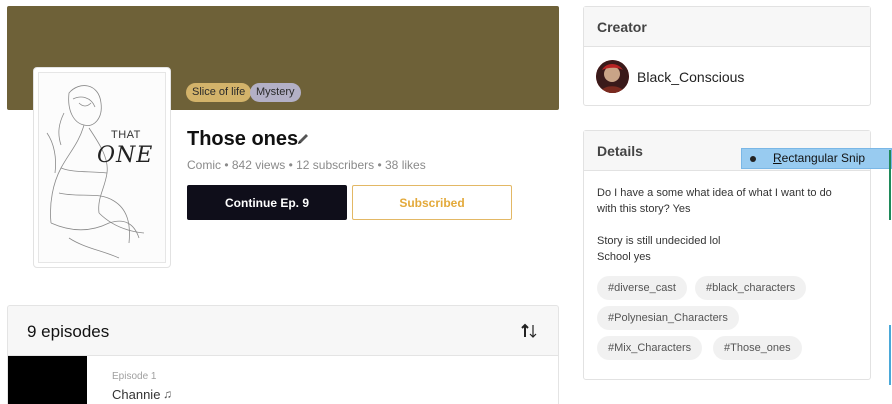 This screenshot has width=892, height=404. What do you see at coordinates (727, 27) in the screenshot?
I see `creator-heading: Creator` at bounding box center [727, 27].